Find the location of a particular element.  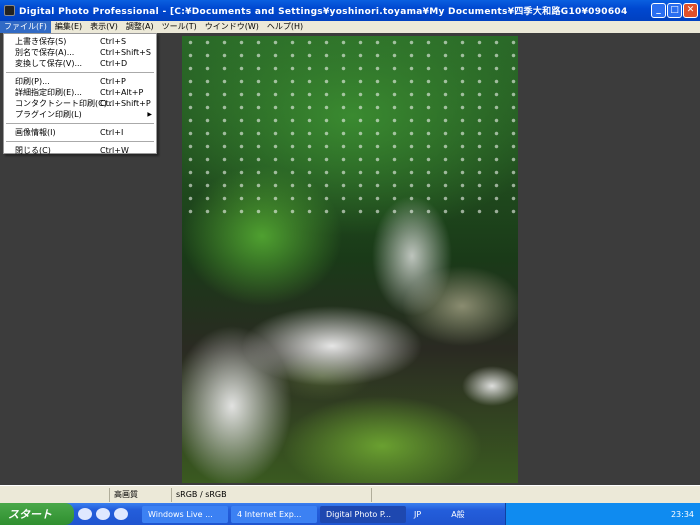

menu-item-detailed-print: 詳細指定印刷(E)... Ctrl+Alt+P is located at coordinates (80, 92).